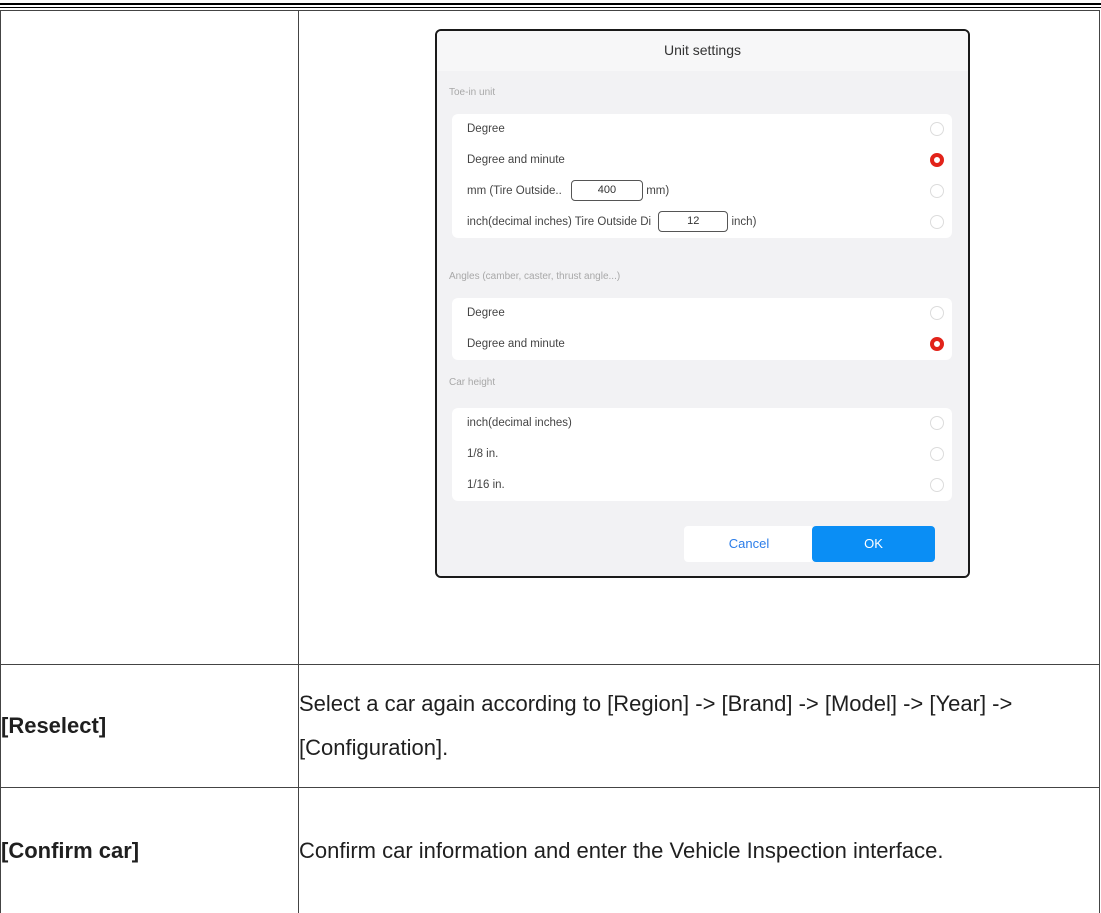 This screenshot has width=1101, height=913. Describe the element at coordinates (702, 51) in the screenshot. I see `dialog-title: Unit settings` at that location.